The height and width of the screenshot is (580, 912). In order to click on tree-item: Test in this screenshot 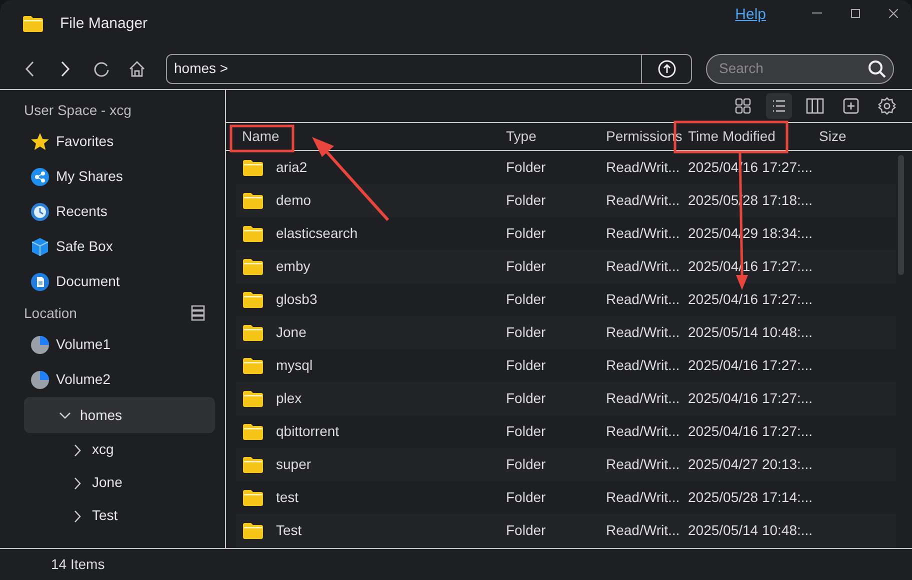, I will do `click(119, 515)`.